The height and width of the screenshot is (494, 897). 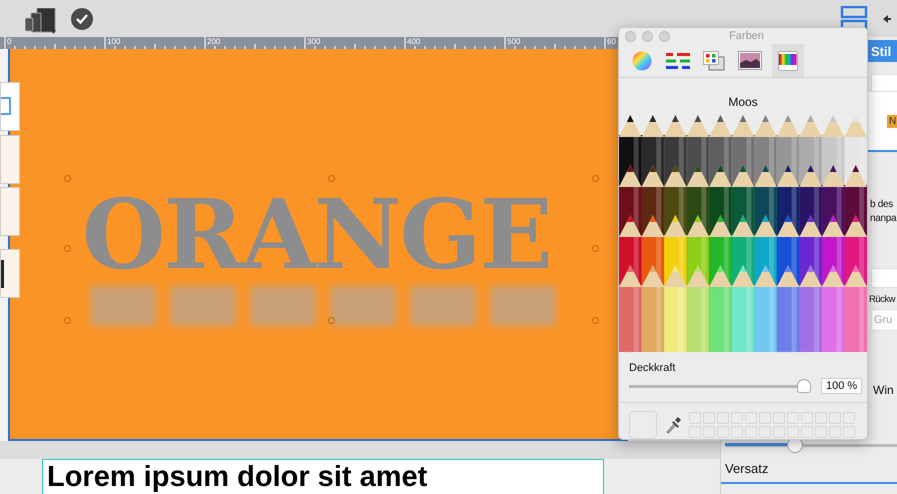 What do you see at coordinates (413, 42) in the screenshot?
I see `ruler-label: 400` at bounding box center [413, 42].